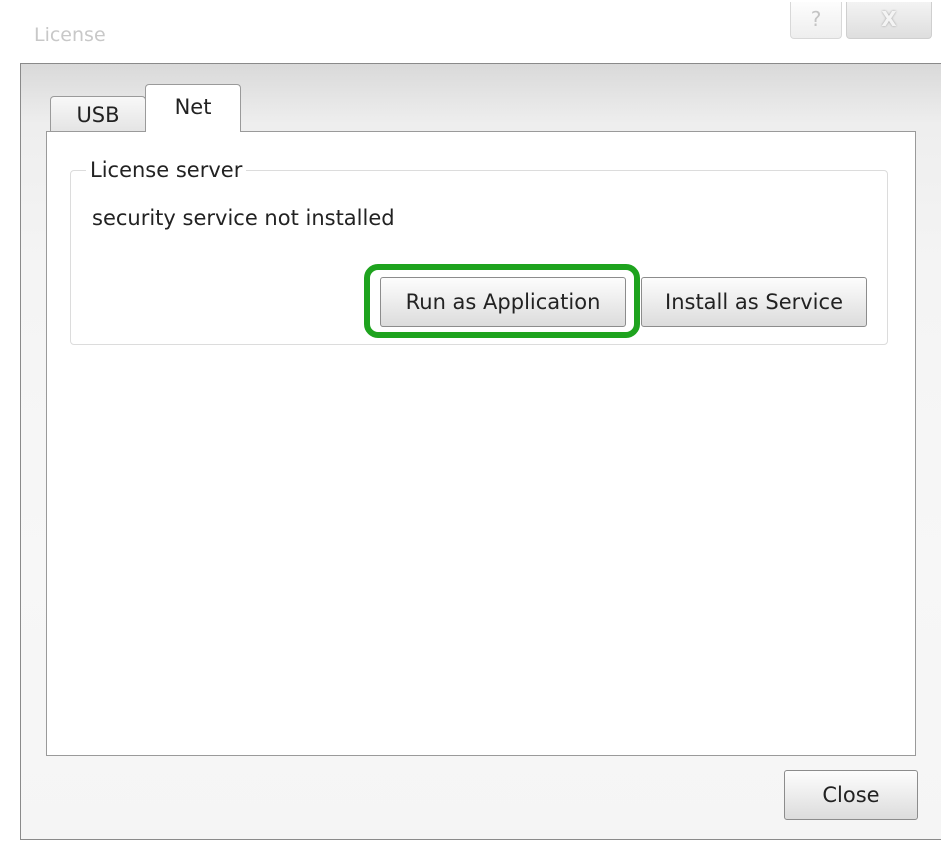 The width and height of the screenshot is (943, 847). I want to click on close-button: Close, so click(851, 795).